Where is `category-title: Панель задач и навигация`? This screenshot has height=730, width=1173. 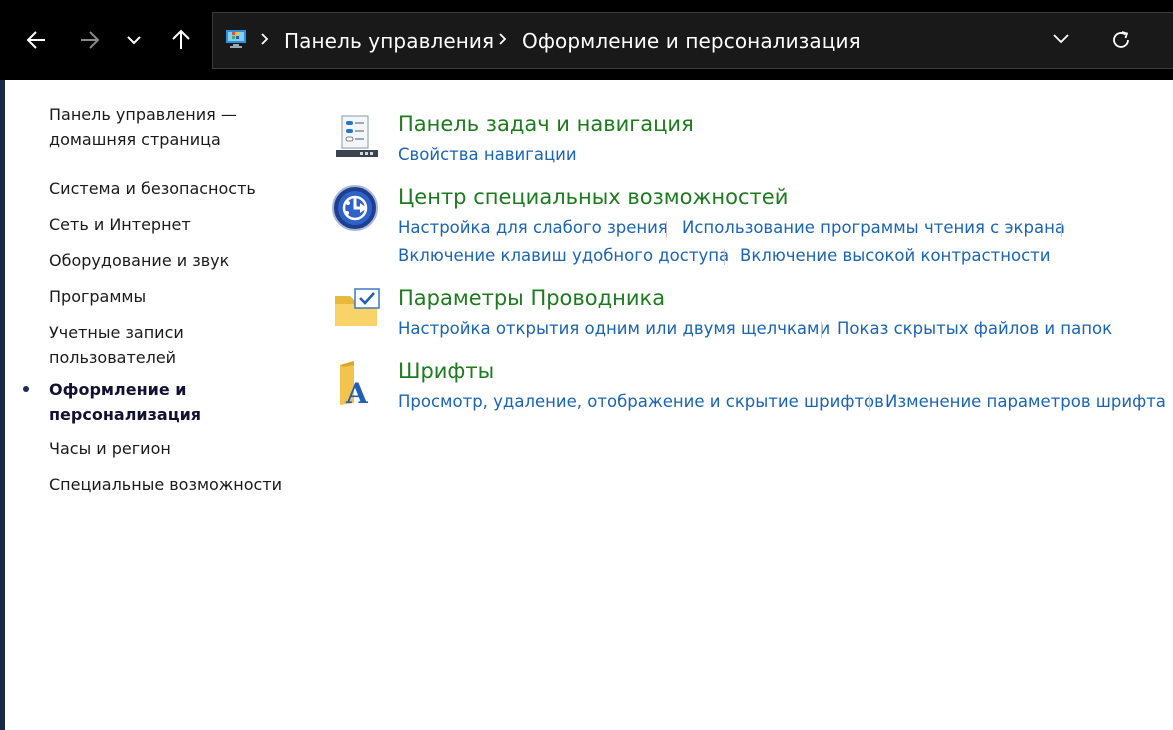
category-title: Панель задач и навигация is located at coordinates (546, 124).